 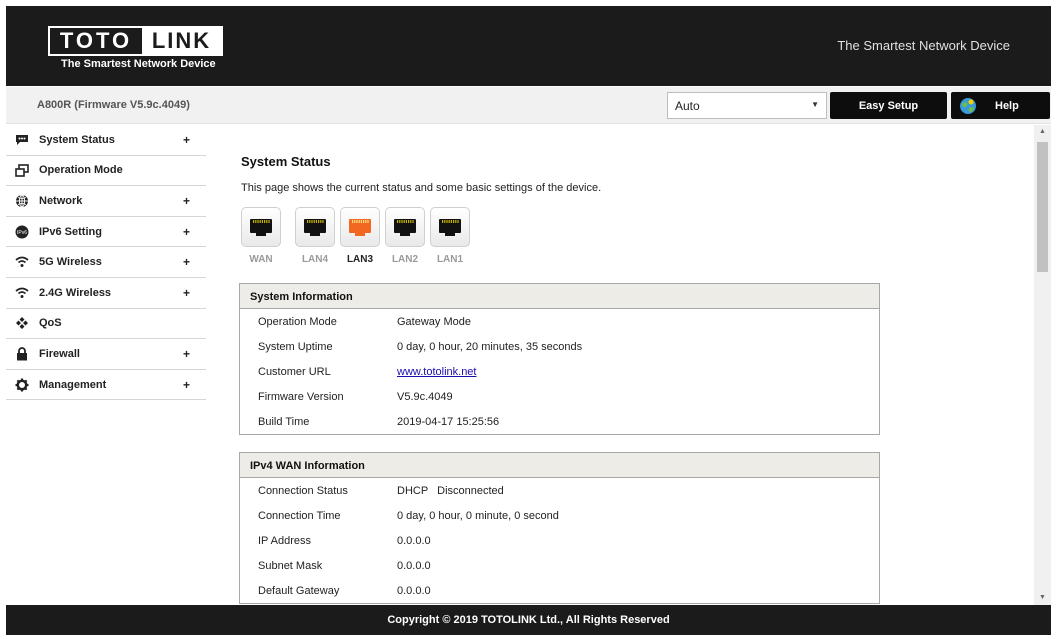 I want to click on easy-setup-button: Easy Setup, so click(x=888, y=105).